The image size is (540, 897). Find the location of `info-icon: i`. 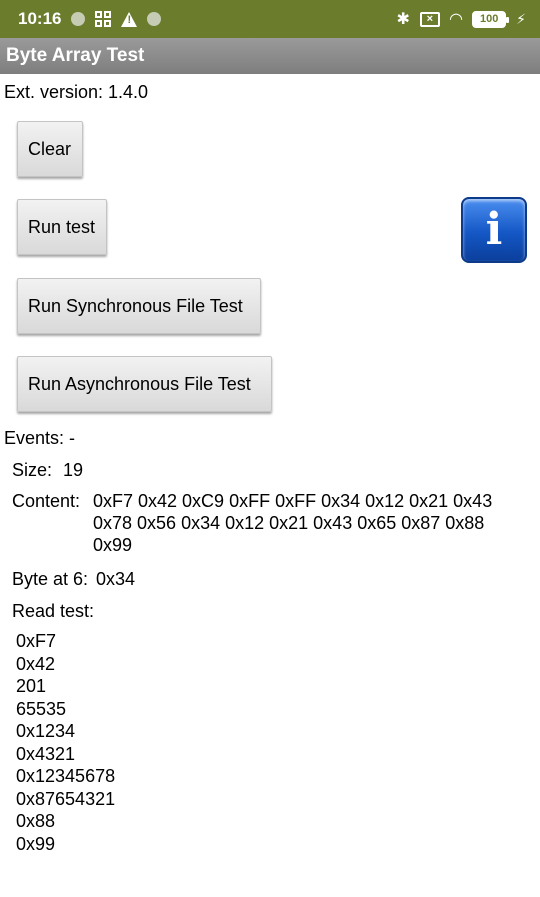

info-icon: i is located at coordinates (494, 230).